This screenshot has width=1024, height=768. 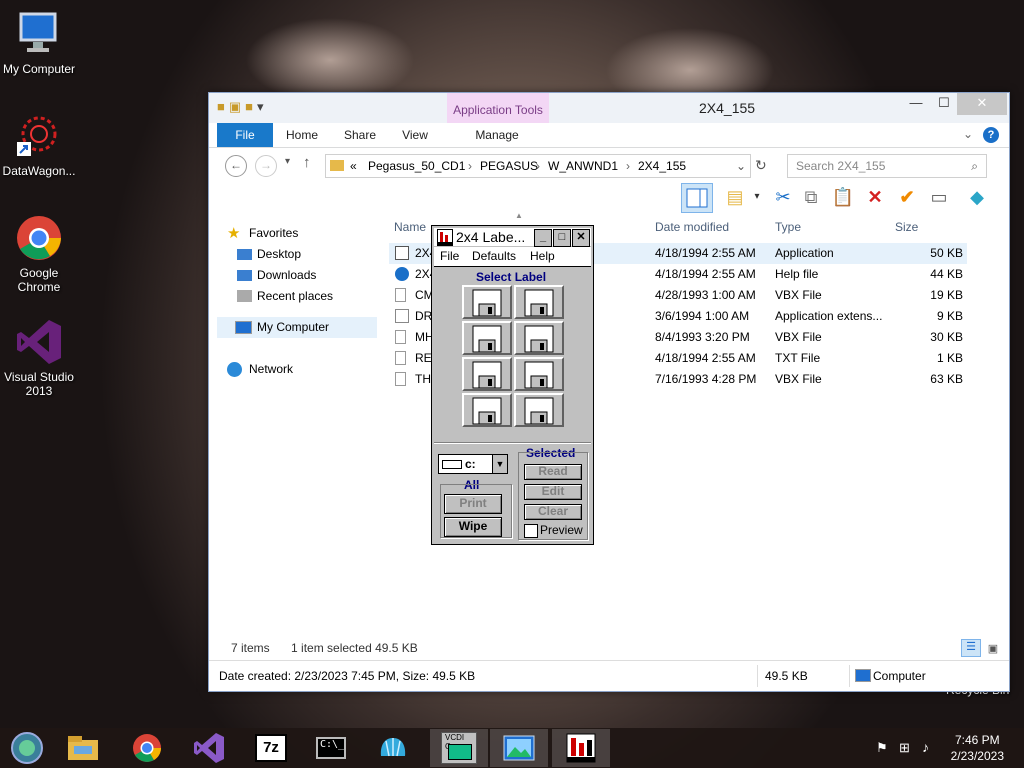 I want to click on menu-defaults: Defaults, so click(x=494, y=256).